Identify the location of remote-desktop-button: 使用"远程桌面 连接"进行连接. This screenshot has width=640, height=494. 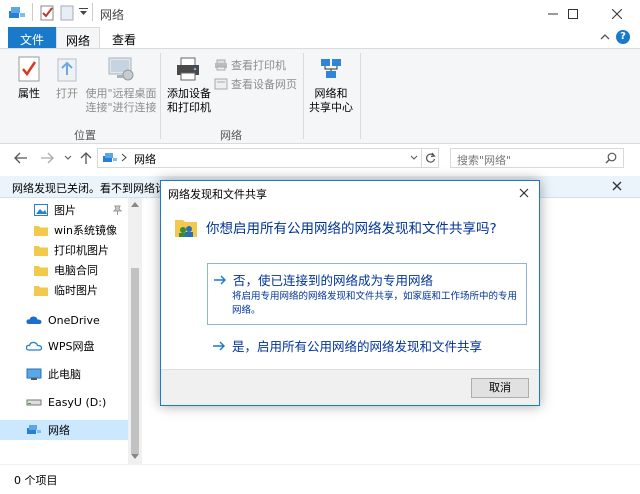
(121, 85).